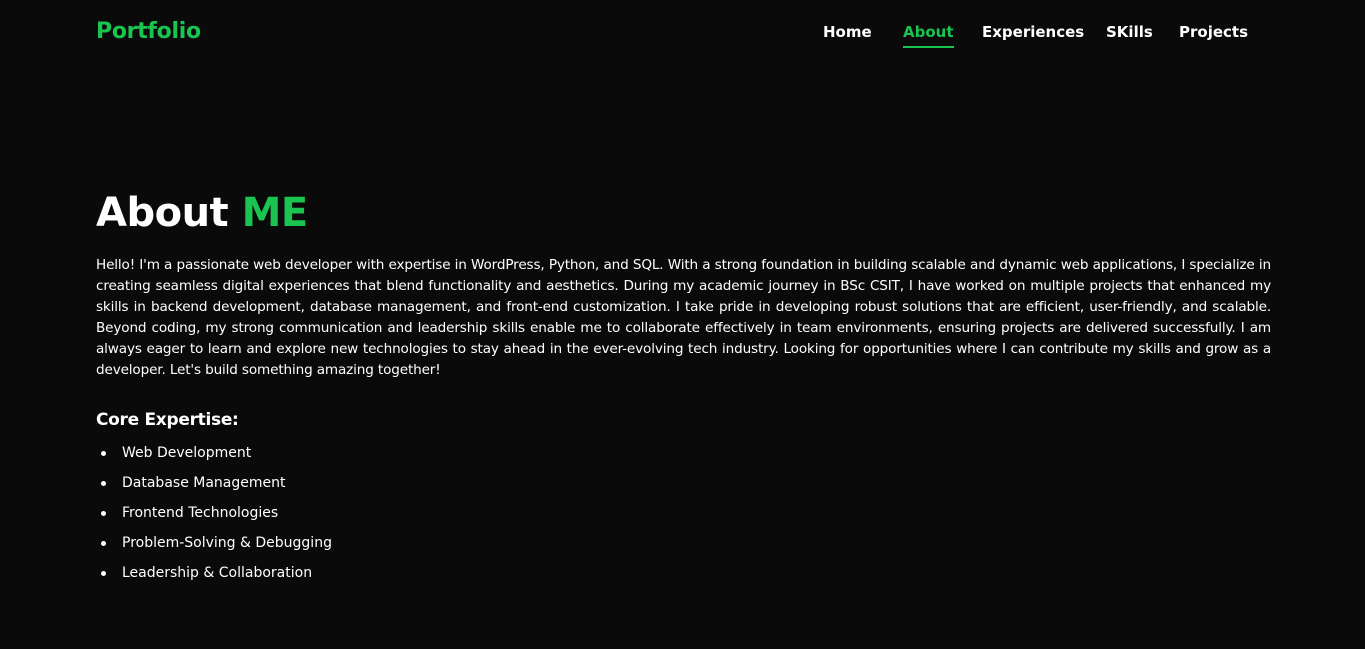 The width and height of the screenshot is (1365, 649). Describe the element at coordinates (200, 513) in the screenshot. I see `list-item-label: Frontend Technologies` at that location.